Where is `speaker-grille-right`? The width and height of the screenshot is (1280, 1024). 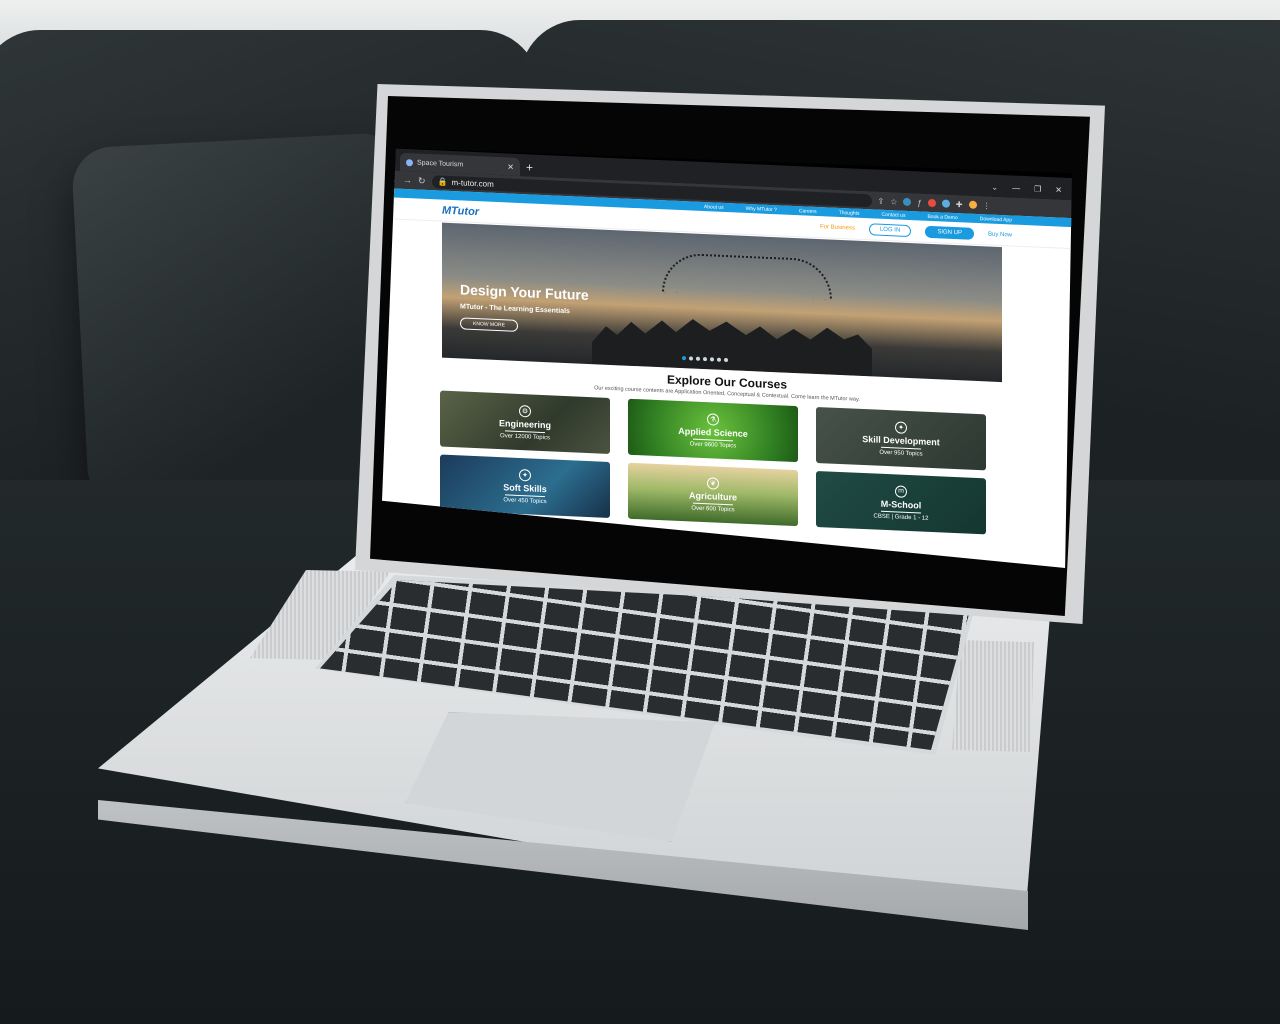
speaker-grille-right is located at coordinates (993, 696).